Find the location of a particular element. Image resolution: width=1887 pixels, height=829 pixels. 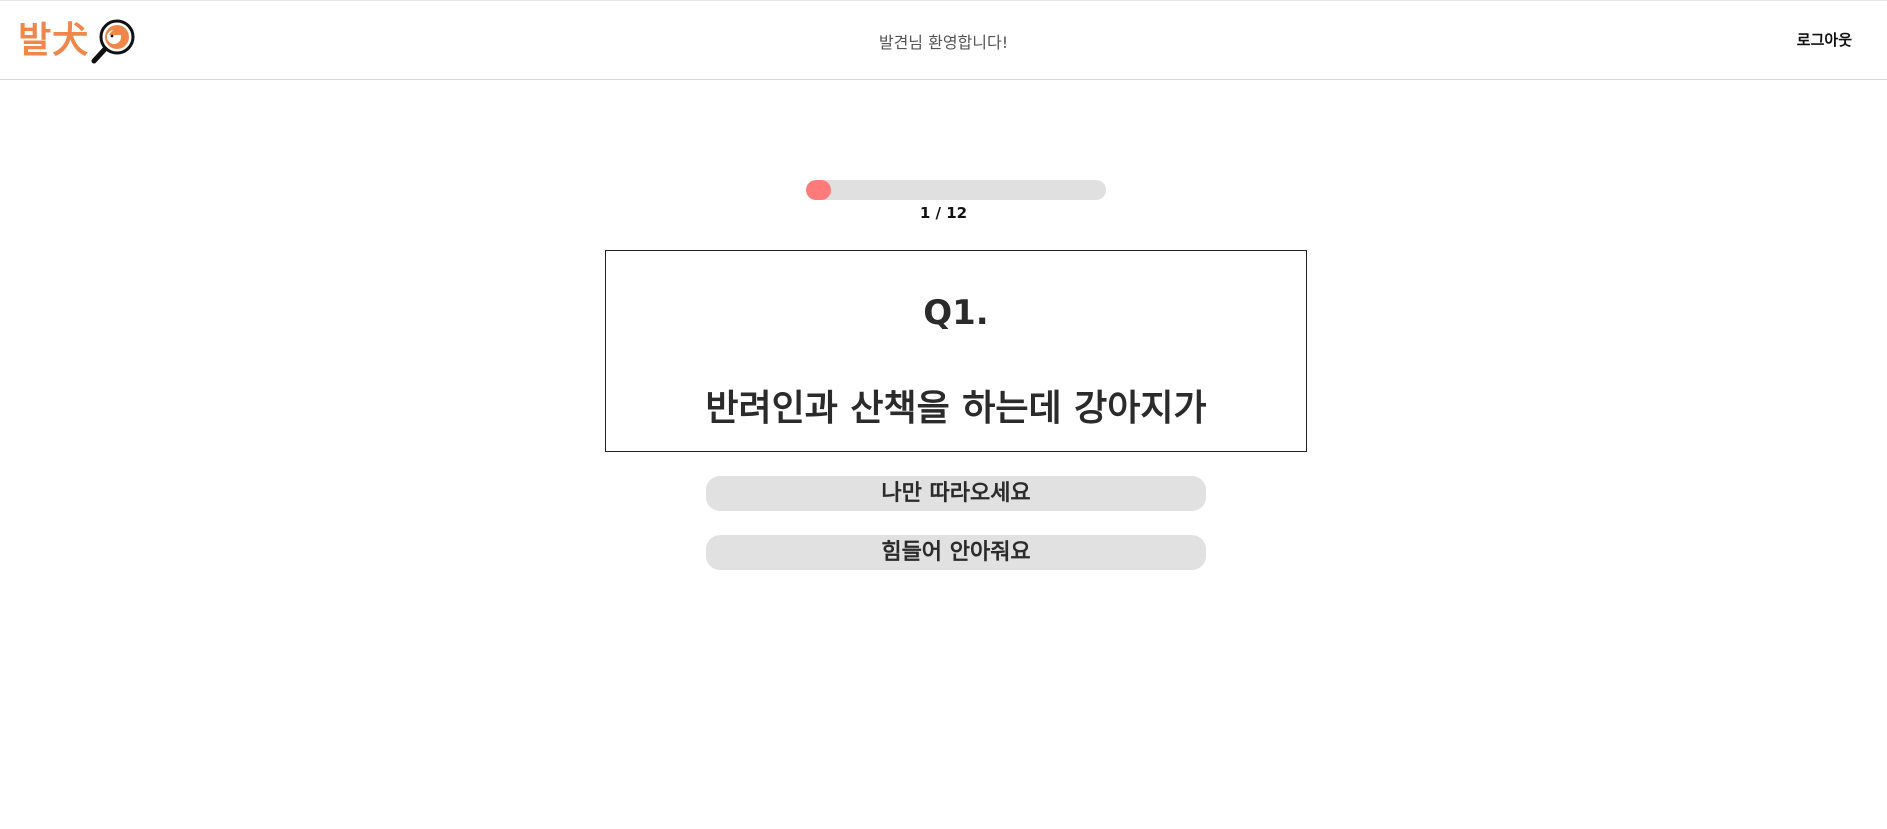

question-card: Q1. 반려인과 산책을 하는데 강아지가 is located at coordinates (956, 351).